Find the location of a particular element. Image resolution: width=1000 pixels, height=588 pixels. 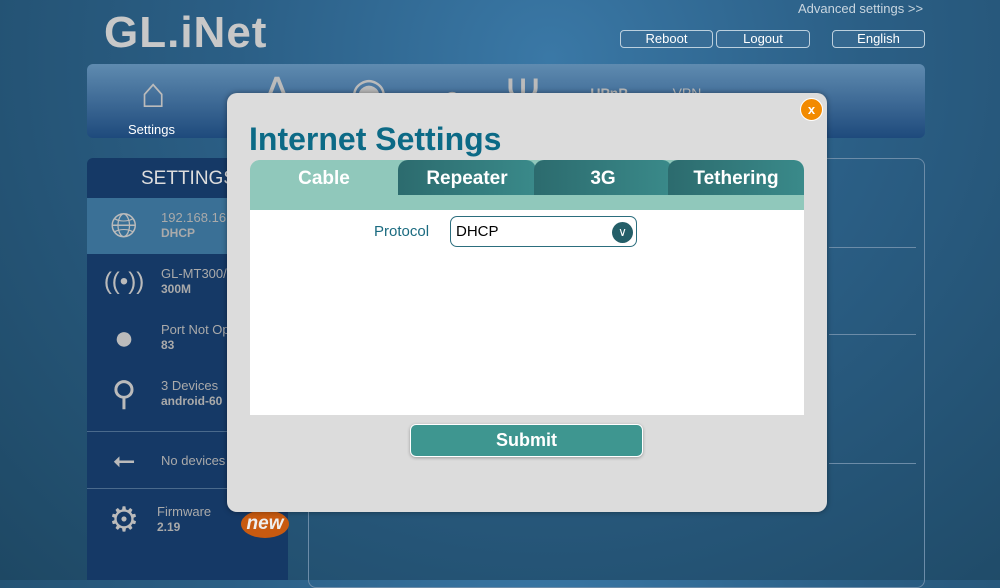

tab-cable: Cable is located at coordinates (324, 177).